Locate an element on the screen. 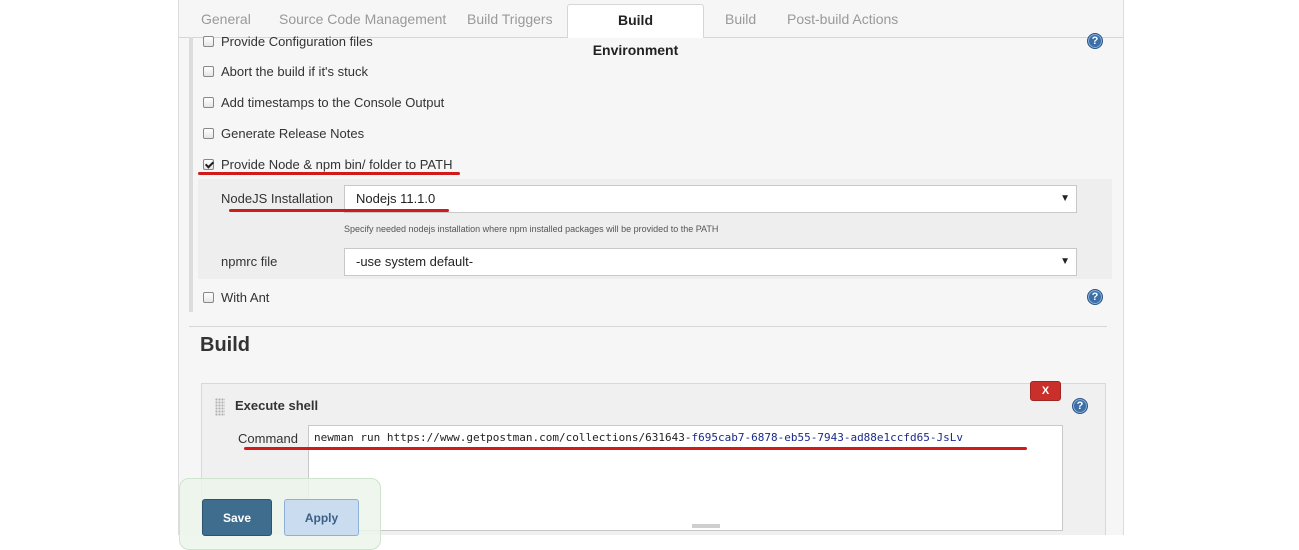  tab-build-environment: Build Environment is located at coordinates (635, 31).